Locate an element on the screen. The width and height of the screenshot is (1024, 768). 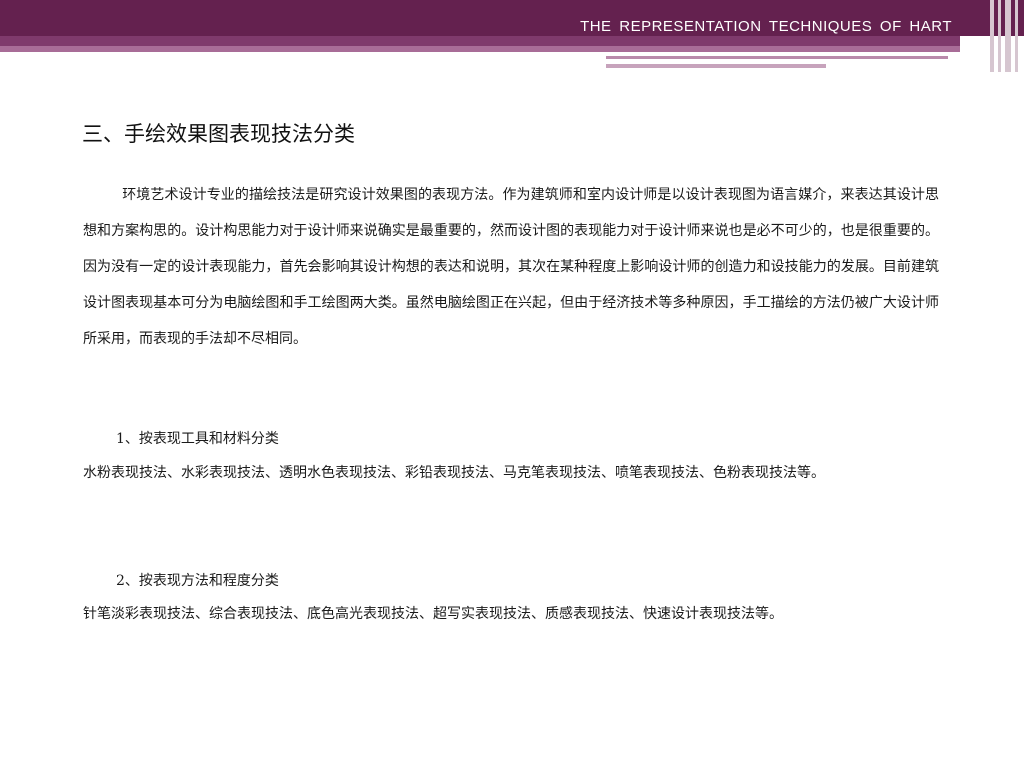
header-decor-stripes is located at coordinates (1007, 36).